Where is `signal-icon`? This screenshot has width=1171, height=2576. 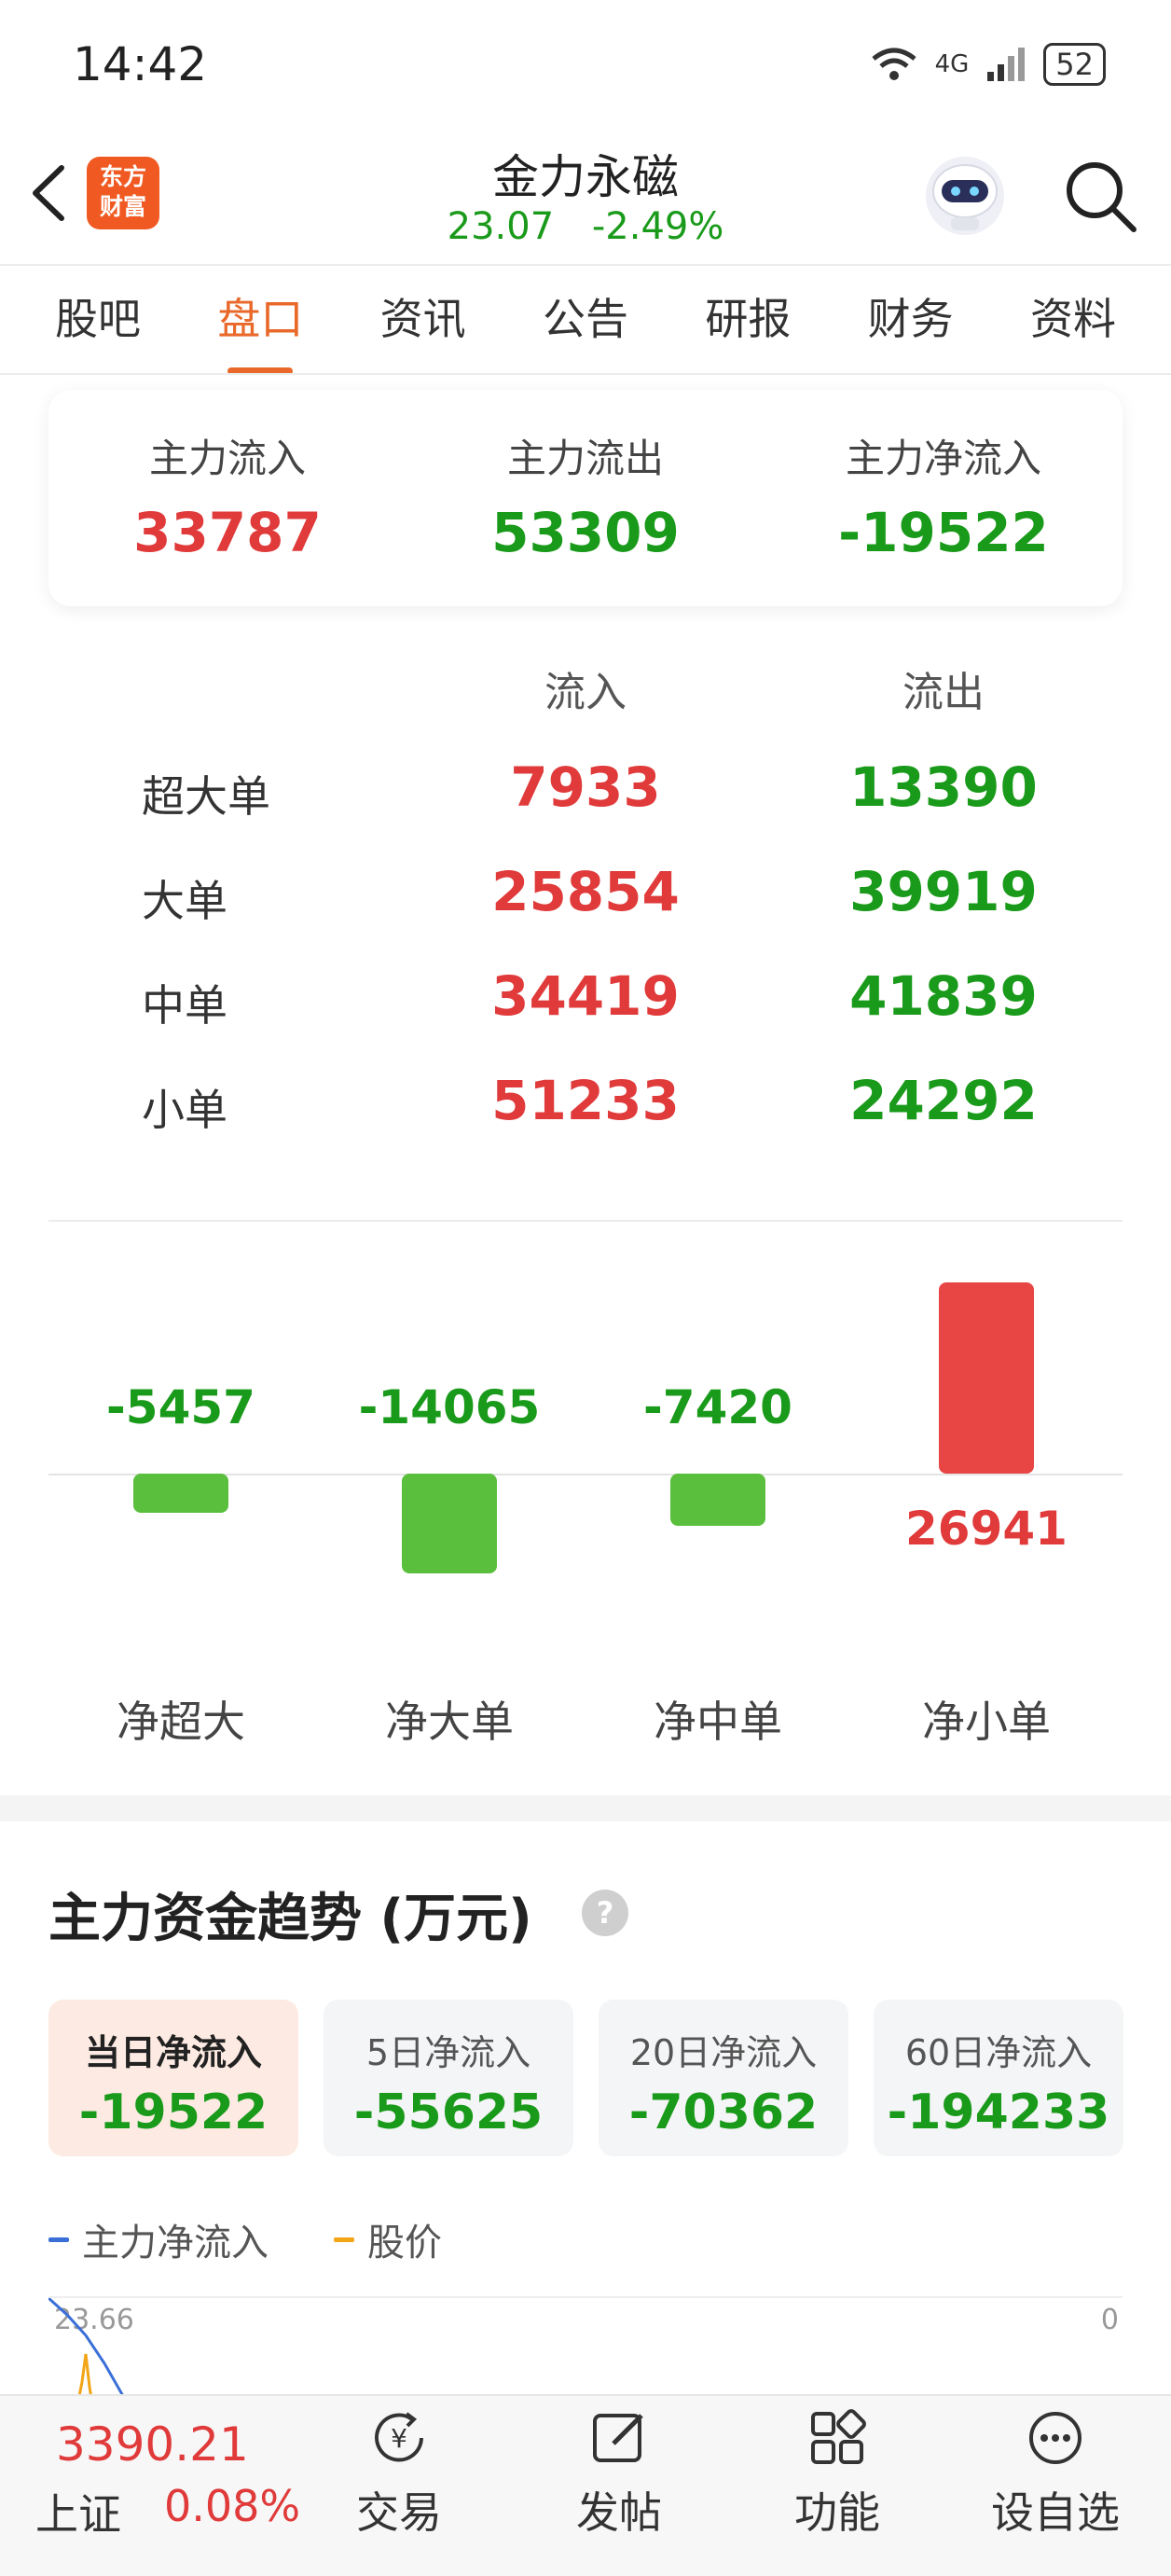 signal-icon is located at coordinates (1006, 64).